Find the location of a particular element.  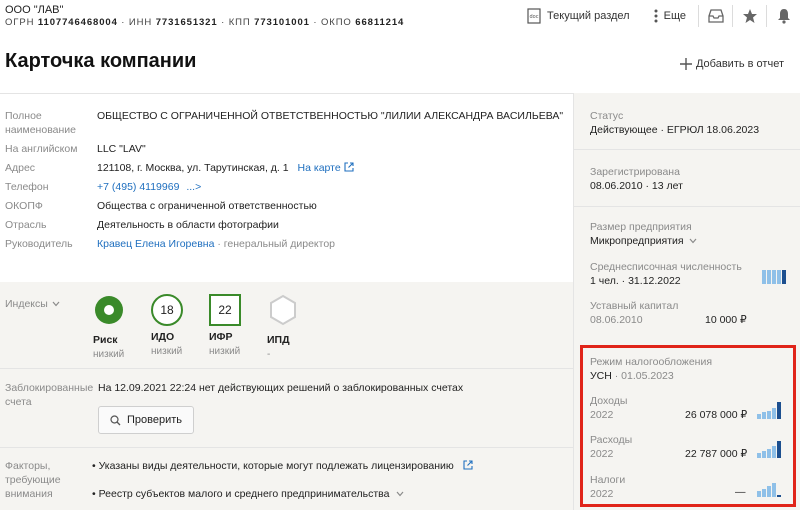

phone-link: +7 (495) 4119969 is located at coordinates (138, 187).